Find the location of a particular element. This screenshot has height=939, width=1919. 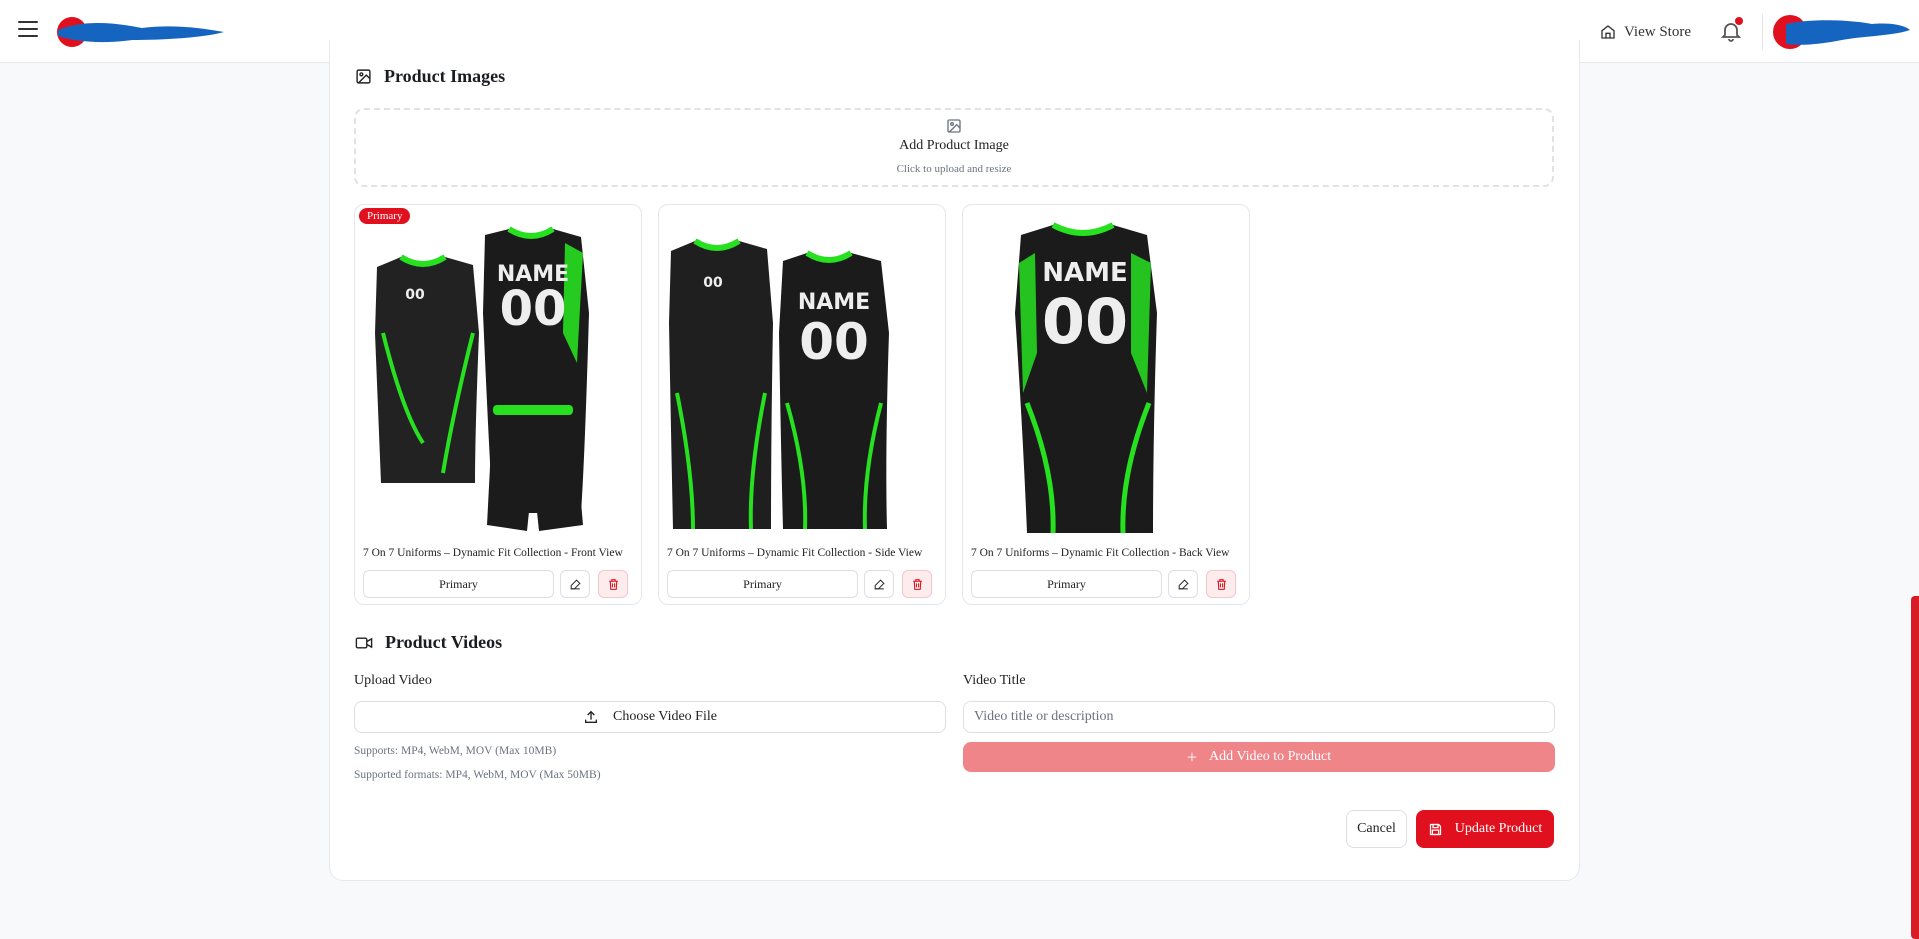

view-store-label: View Store is located at coordinates (1658, 31).